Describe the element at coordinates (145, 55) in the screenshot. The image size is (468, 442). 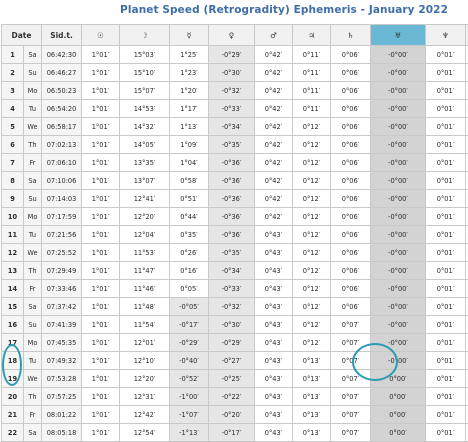
I see `moon-speed-cell: 15°03′` at that location.